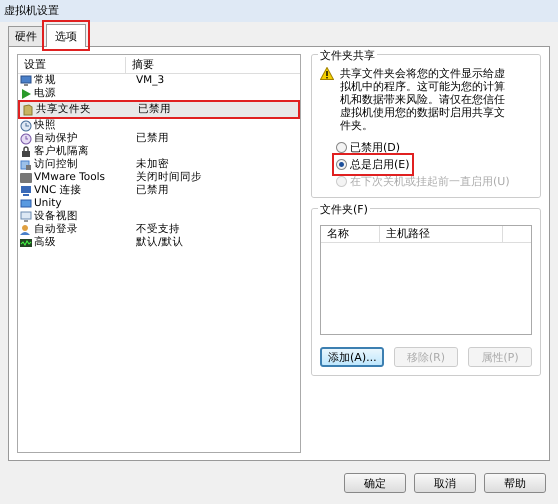 The height and width of the screenshot is (504, 558). What do you see at coordinates (373, 164) in the screenshot?
I see `radio-option: 总是启用(E)` at bounding box center [373, 164].